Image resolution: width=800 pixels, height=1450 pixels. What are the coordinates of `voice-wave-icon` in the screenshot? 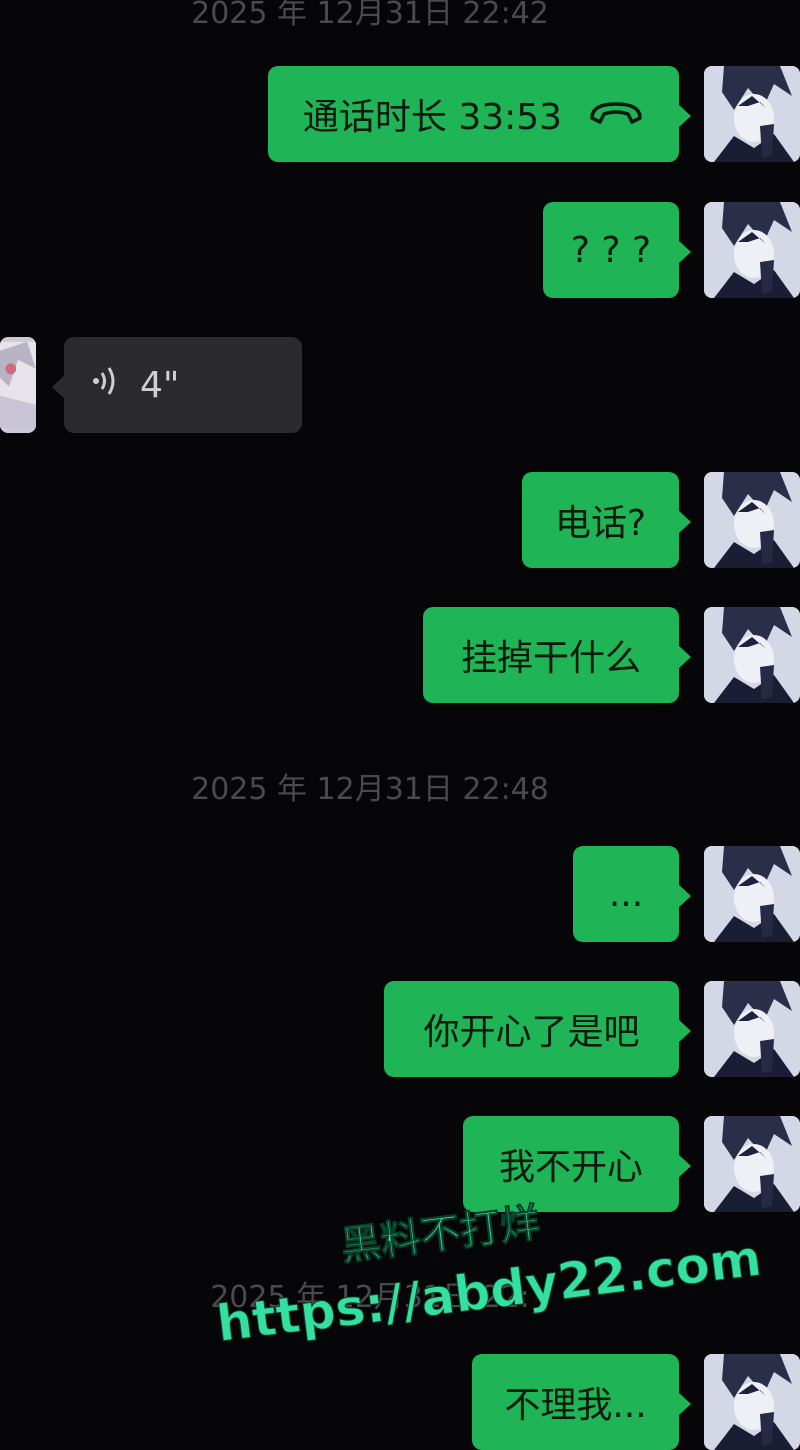 It's located at (106, 385).